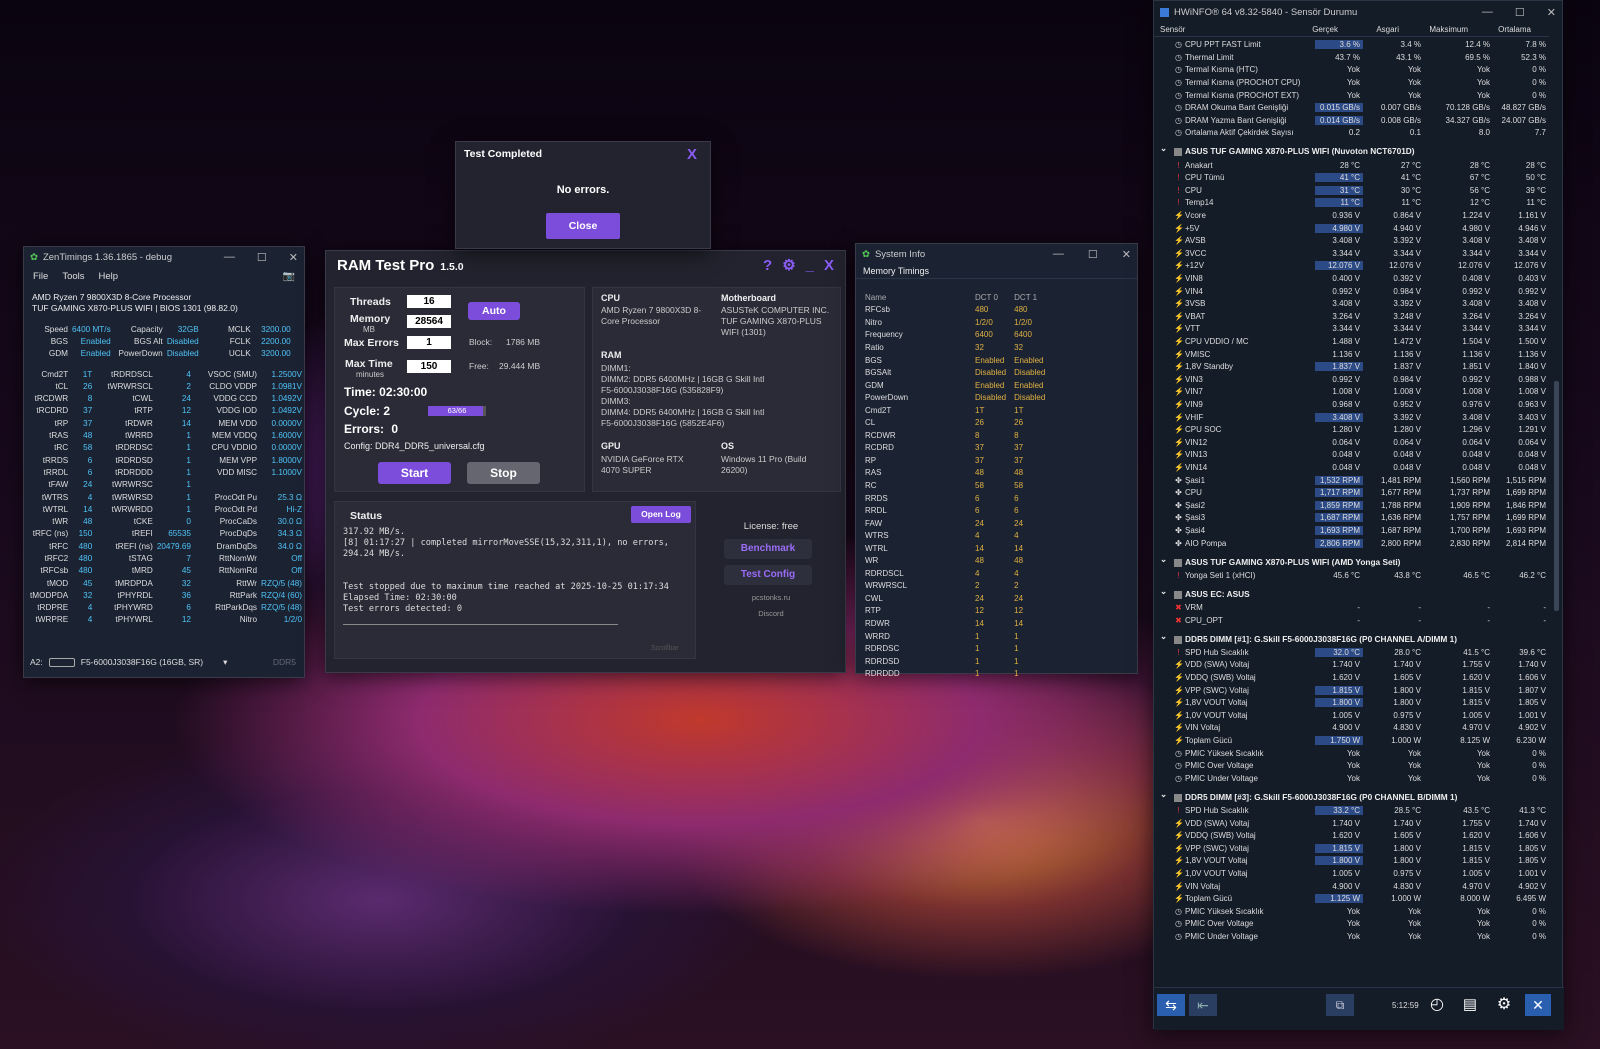 Image resolution: width=1600 pixels, height=1049 pixels. Describe the element at coordinates (1351, 82) in the screenshot. I see `hw-sensor-row: ◷ Termal Kısma (PROCHOT CPU) Yok Yok Yok 0 %` at that location.